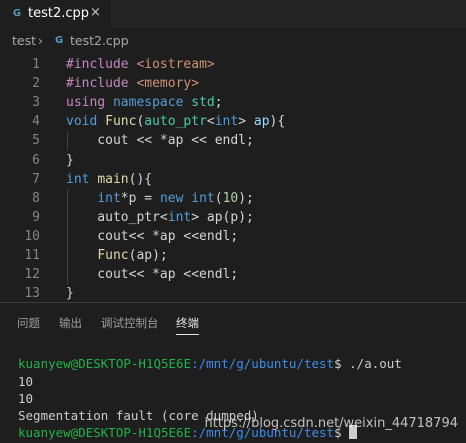 The width and height of the screenshot is (466, 443). I want to click on code-text: #include <memory>, so click(133, 84).